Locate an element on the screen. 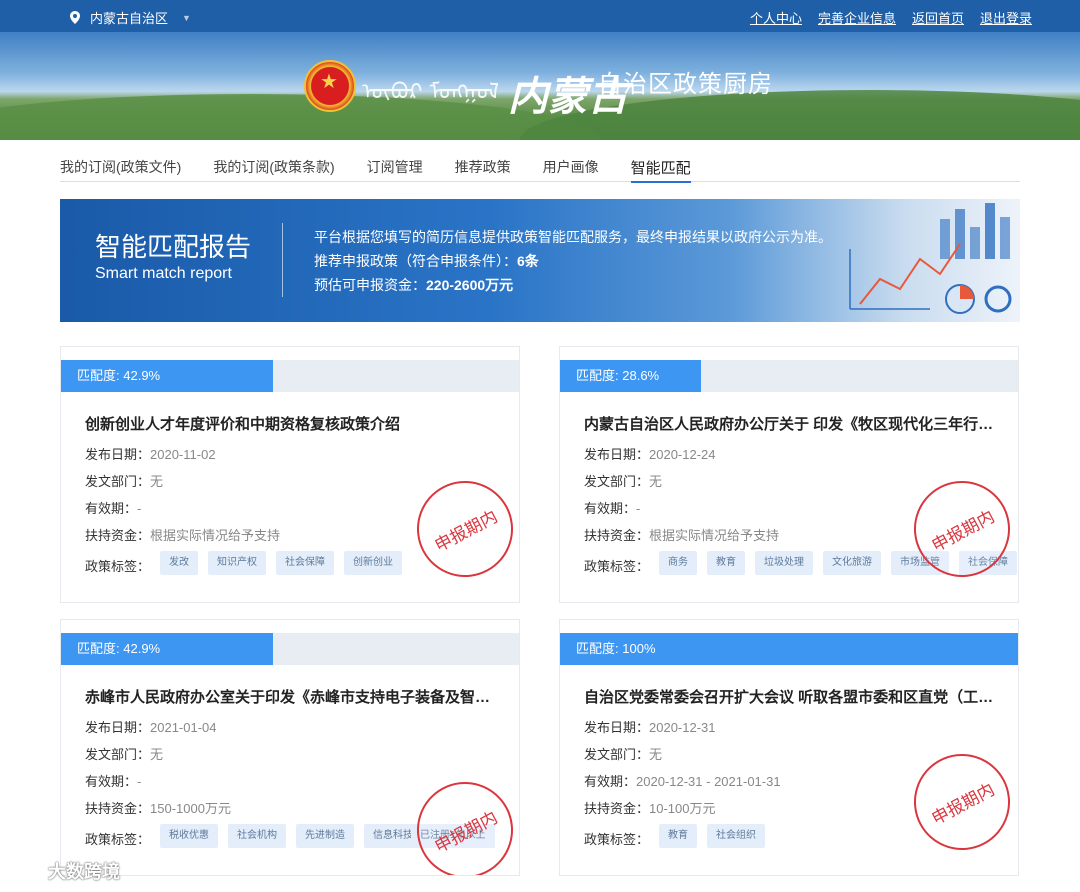 Image resolution: width=1080 pixels, height=892 pixels. watermark: 大数跨境 is located at coordinates (64, 871).